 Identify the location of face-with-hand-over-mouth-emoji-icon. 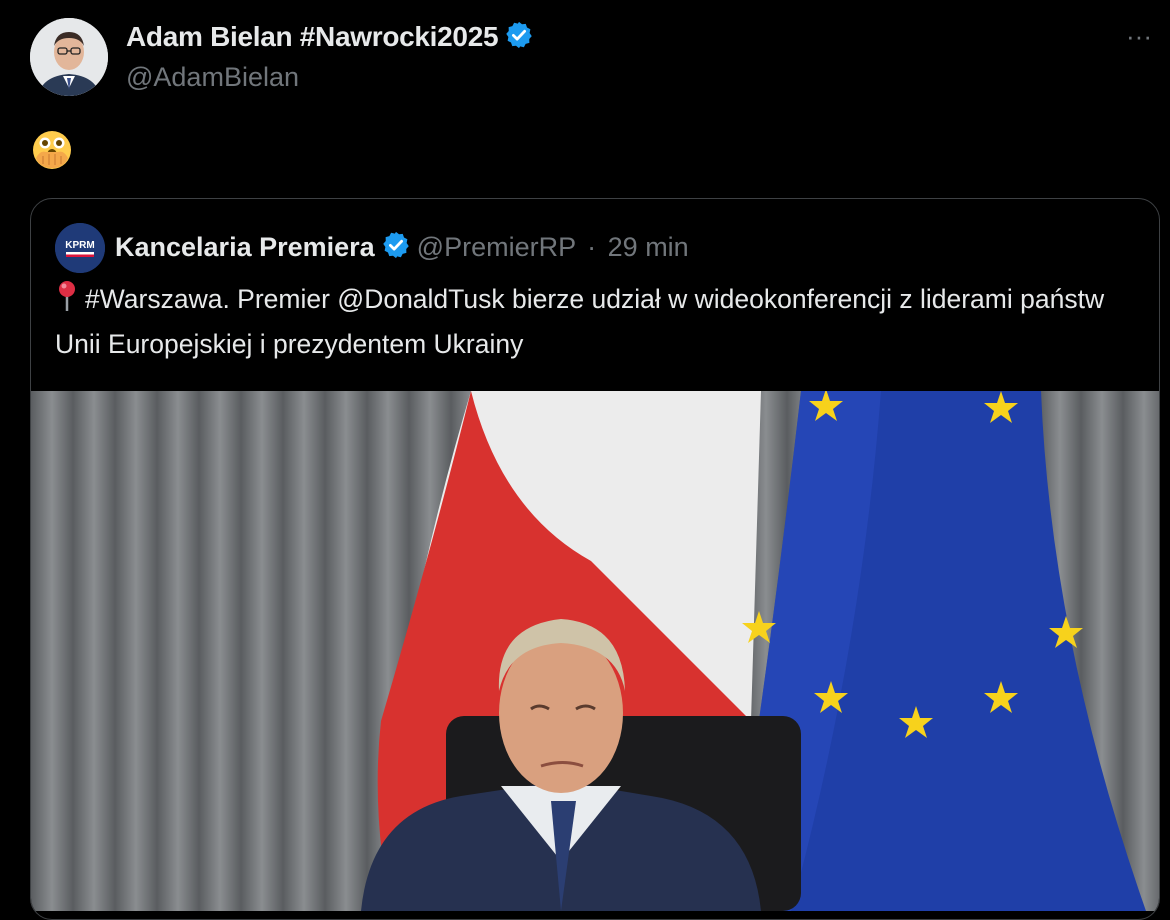
(52, 150).